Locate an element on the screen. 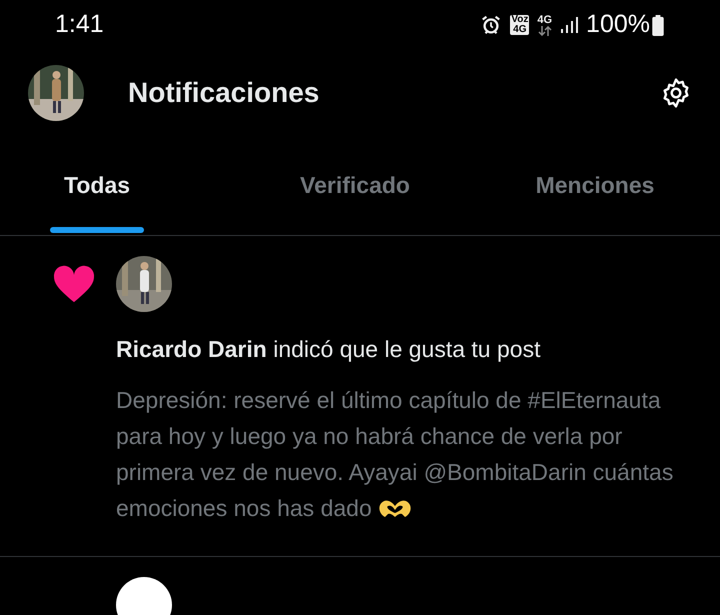 The image size is (720, 615). network-type: 4G is located at coordinates (544, 20).